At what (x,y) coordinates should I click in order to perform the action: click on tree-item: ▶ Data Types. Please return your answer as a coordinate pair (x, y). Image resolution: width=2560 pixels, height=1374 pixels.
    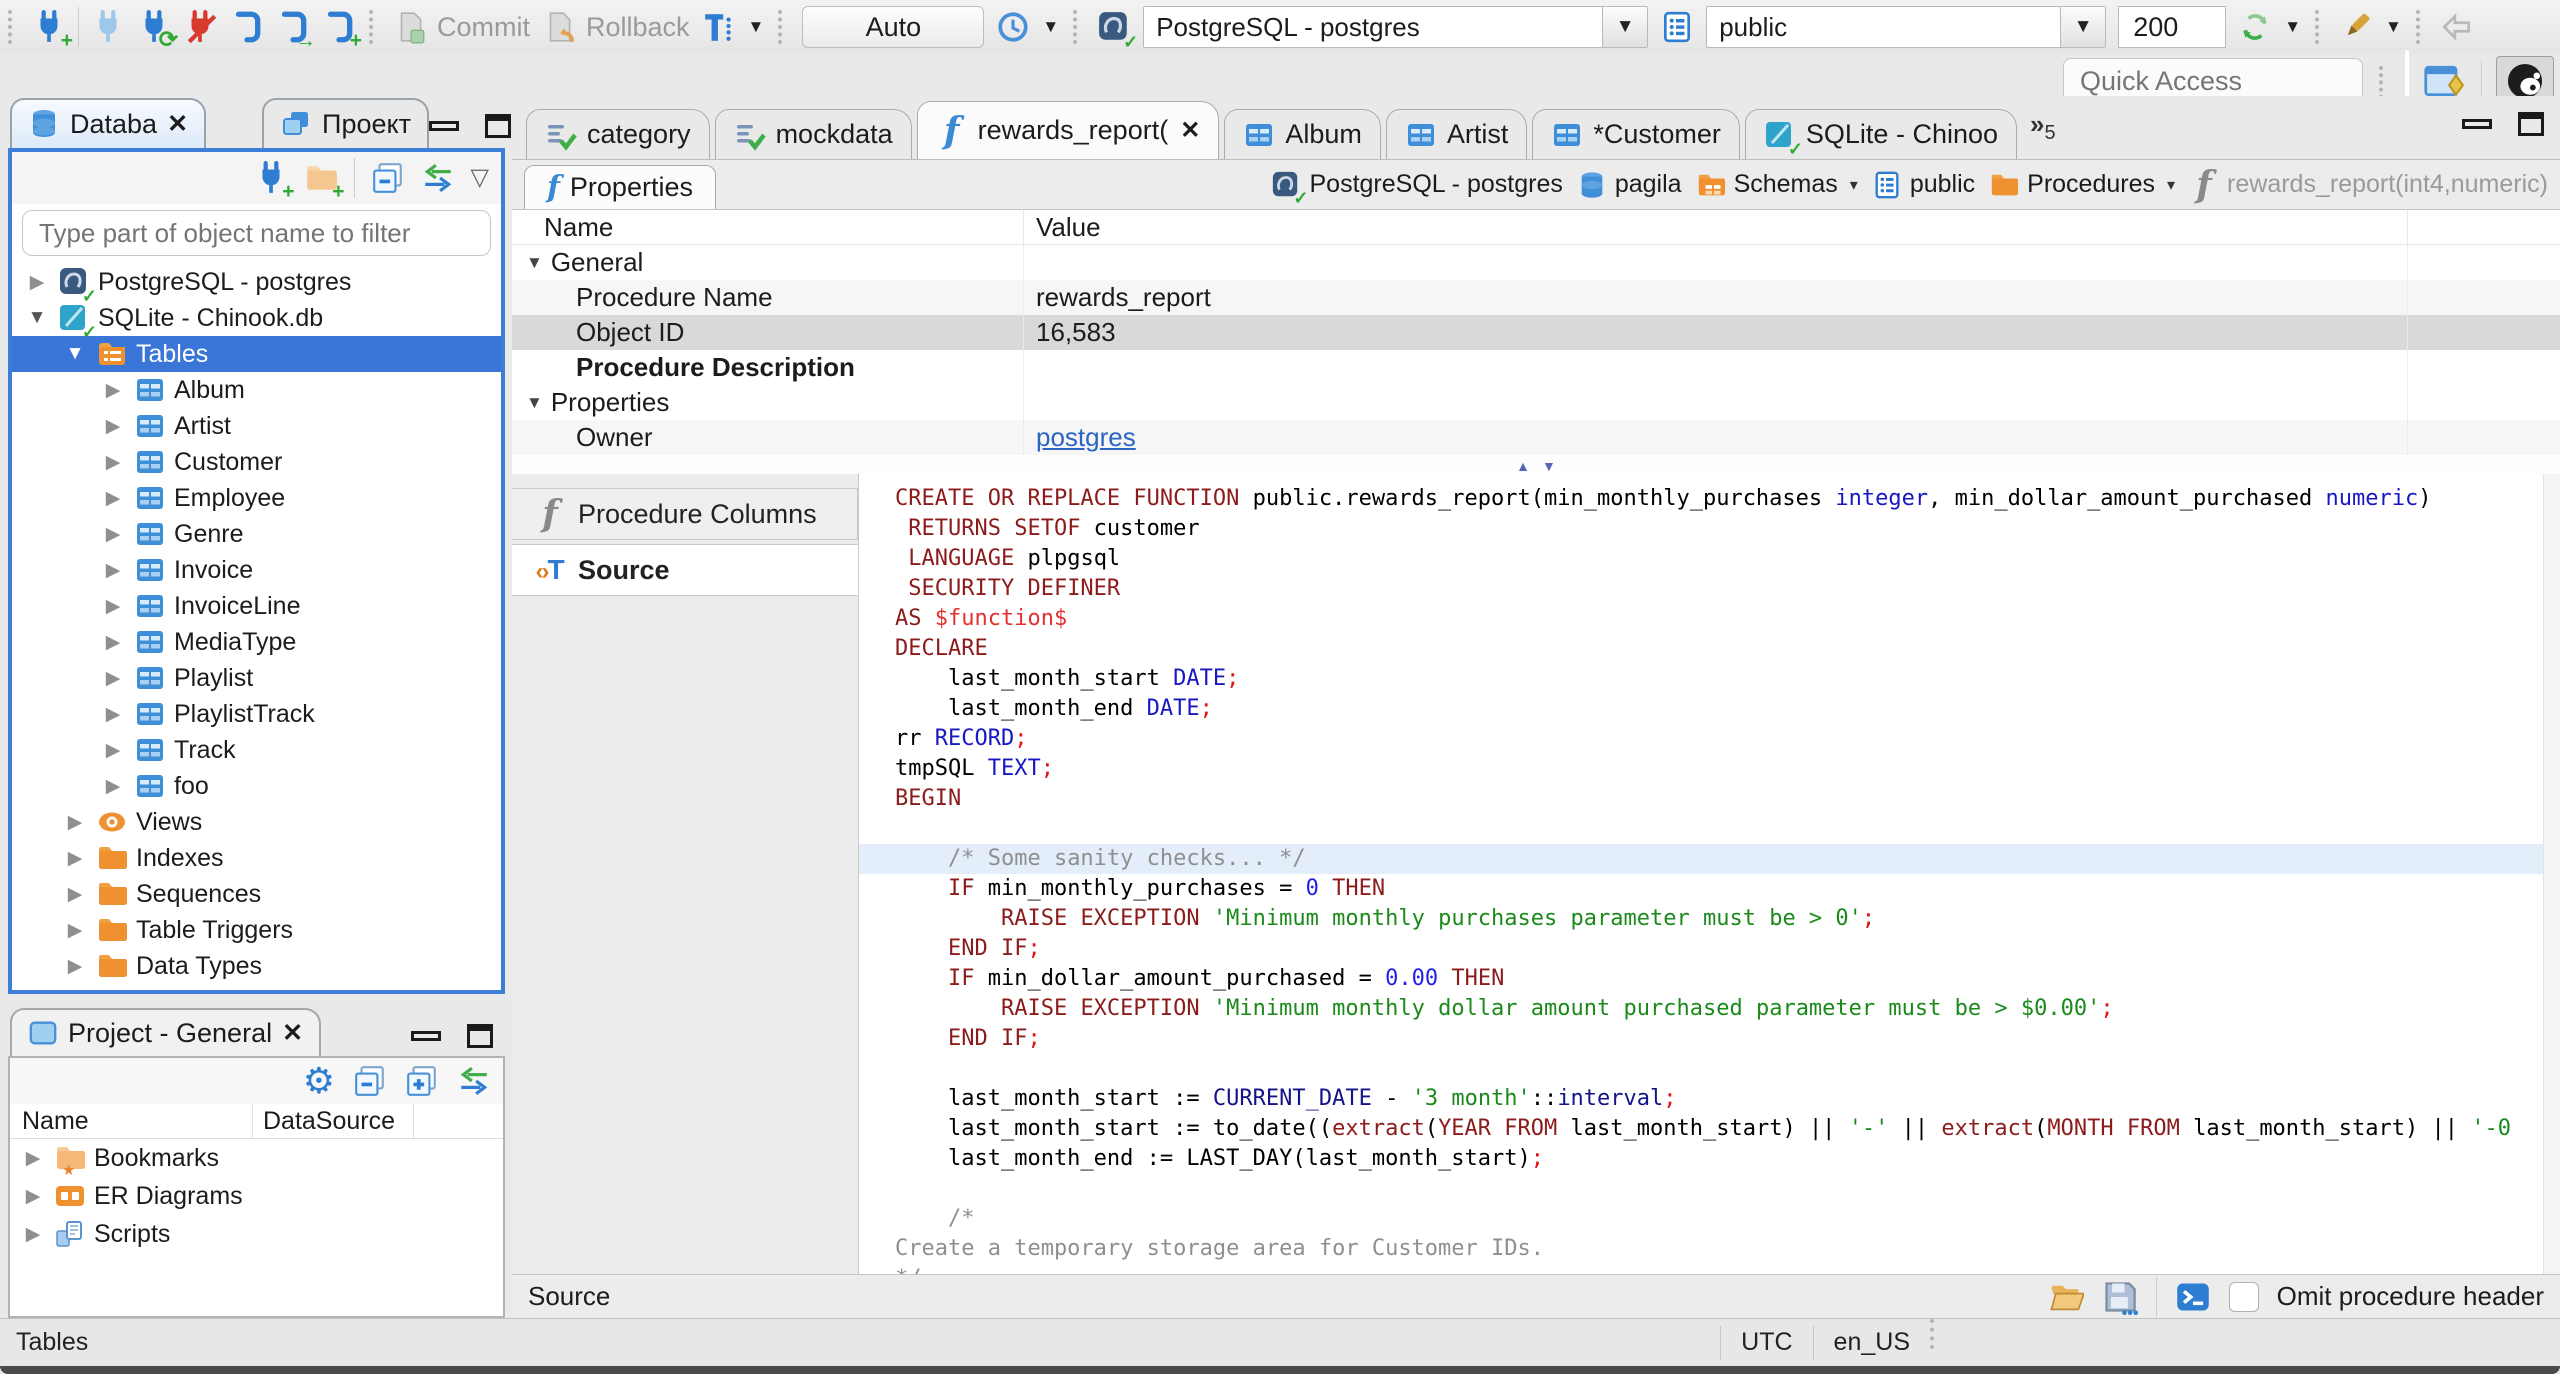
    Looking at the image, I should click on (256, 966).